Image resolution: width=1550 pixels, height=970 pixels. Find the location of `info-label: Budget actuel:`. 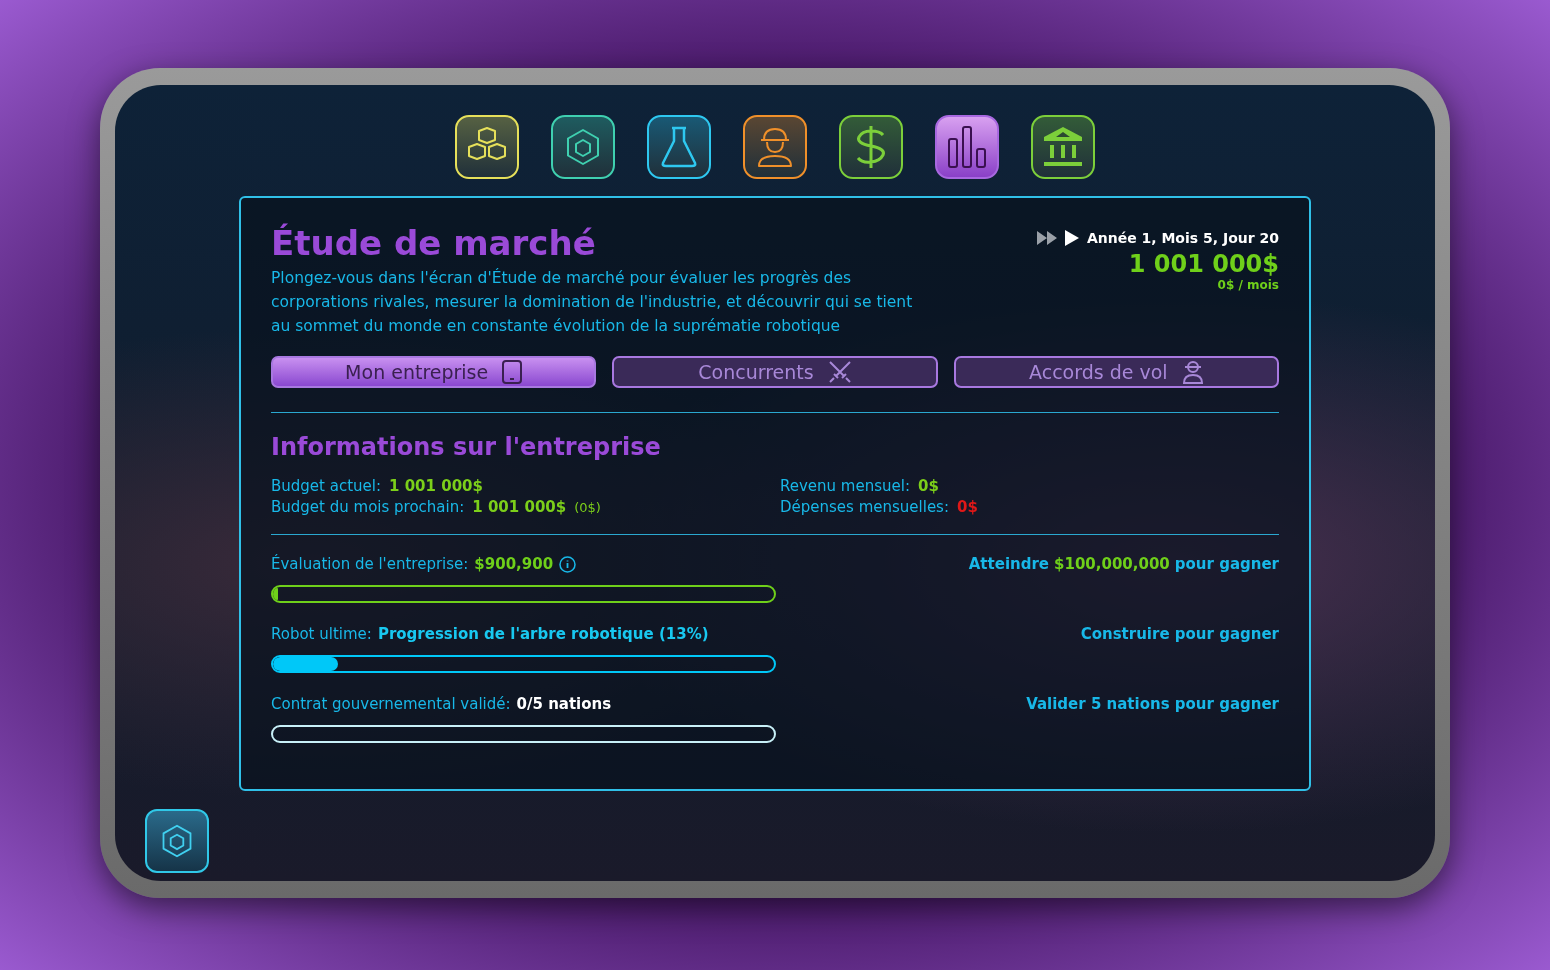

info-label: Budget actuel: is located at coordinates (326, 486).